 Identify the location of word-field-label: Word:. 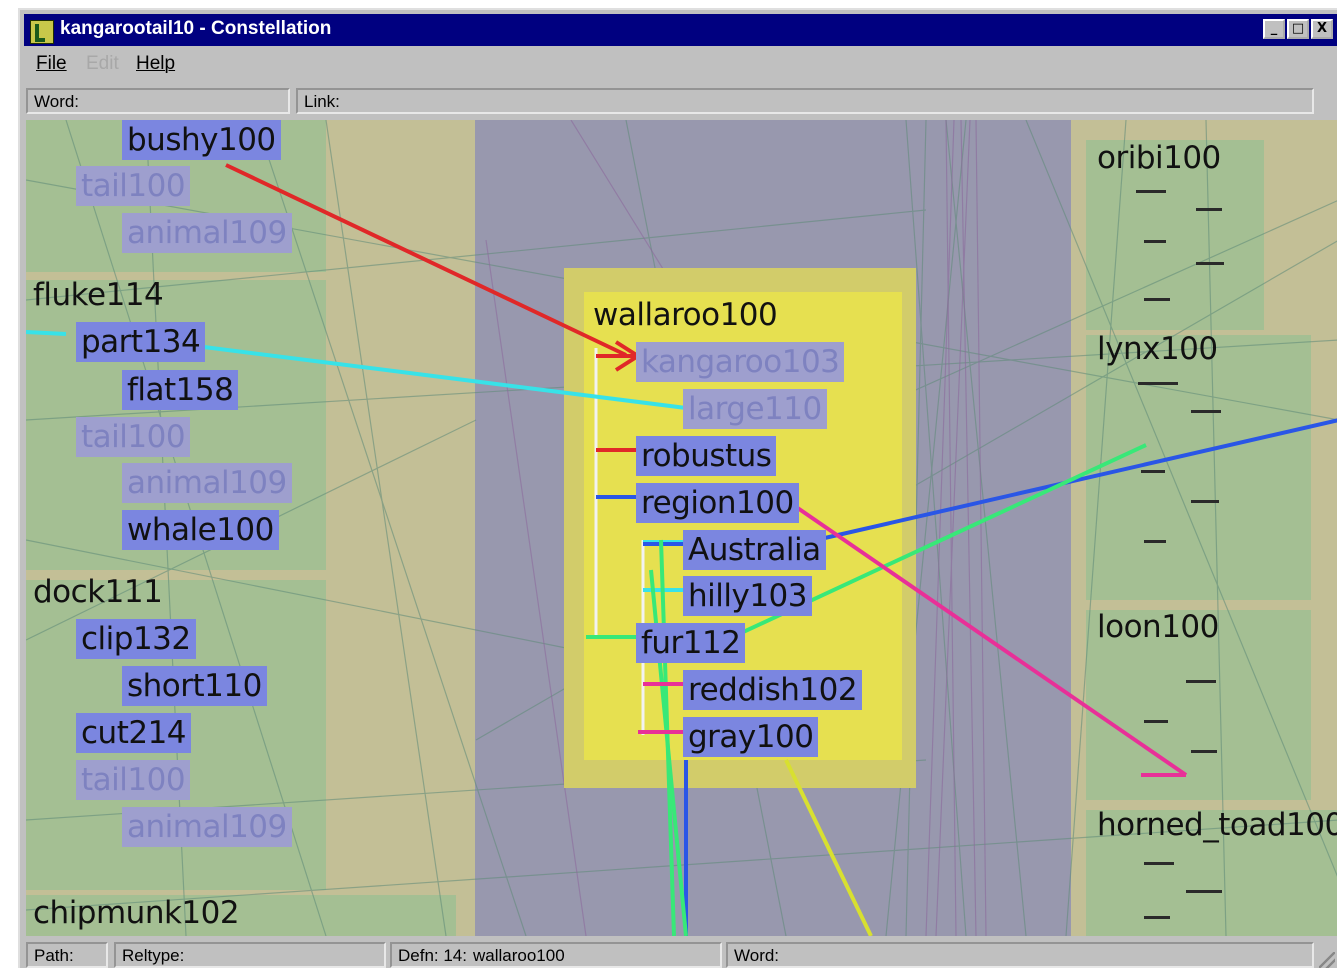
(57, 101).